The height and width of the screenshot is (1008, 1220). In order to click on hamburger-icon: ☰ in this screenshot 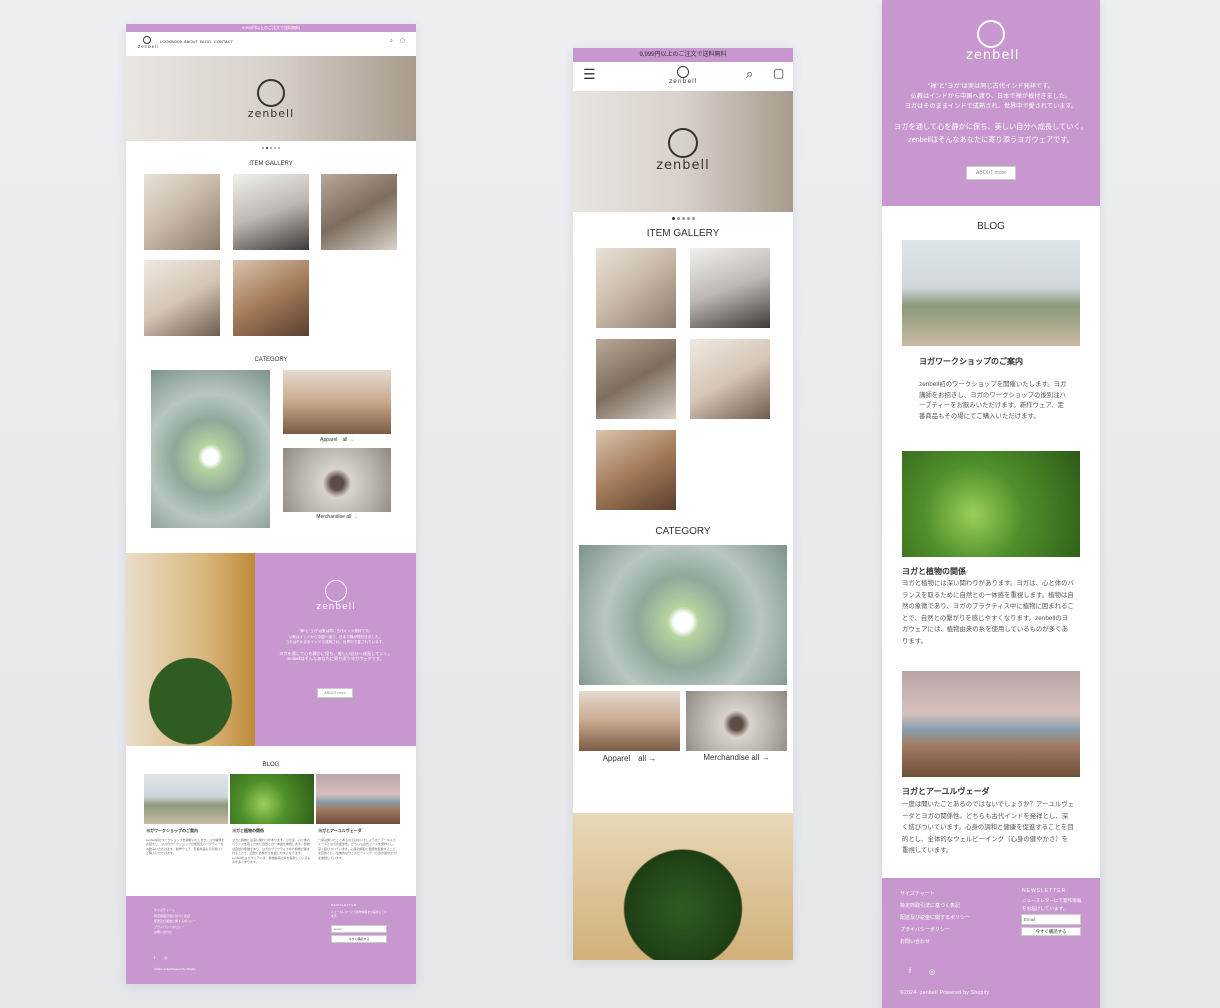, I will do `click(589, 74)`.